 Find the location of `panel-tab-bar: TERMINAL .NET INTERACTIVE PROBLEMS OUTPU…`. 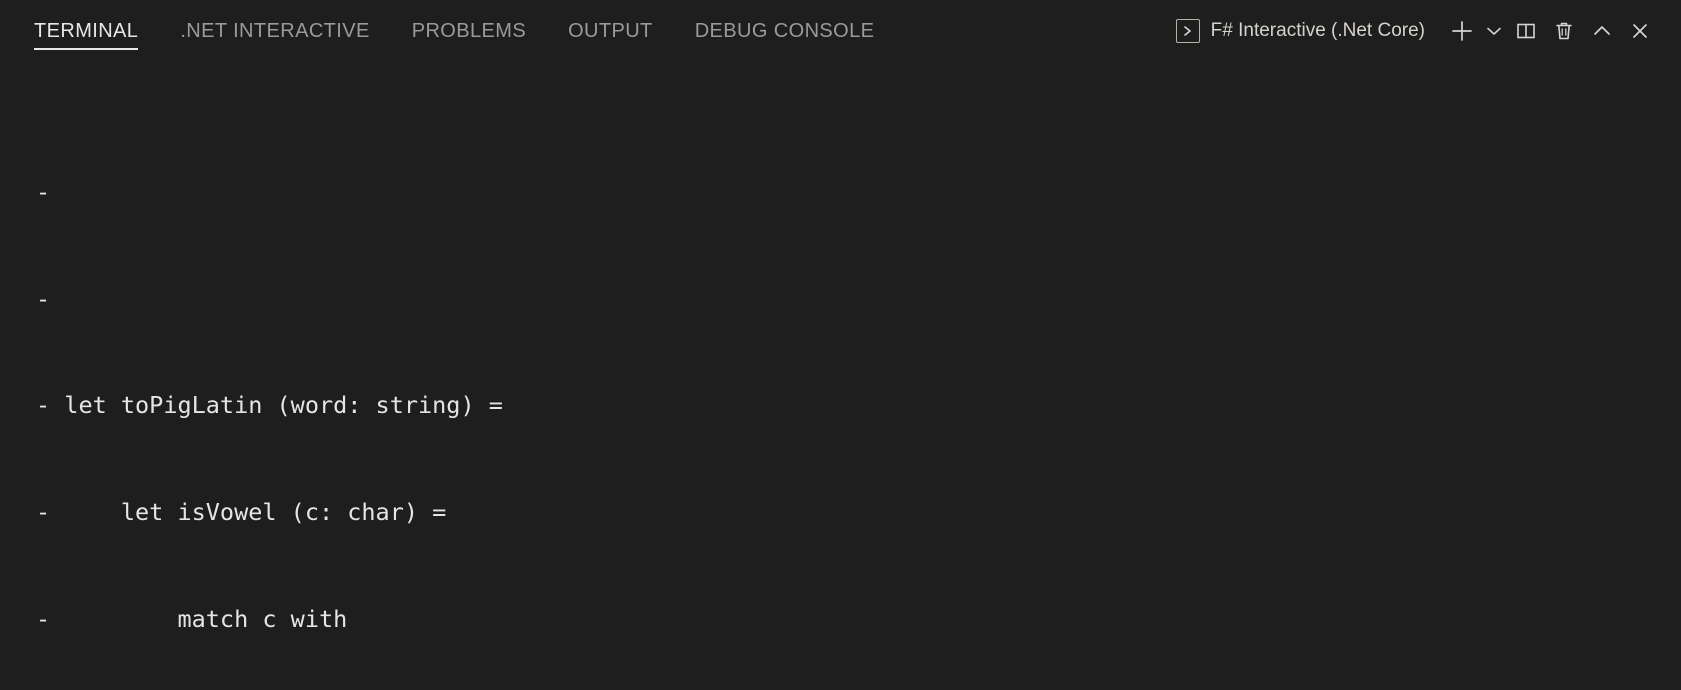

panel-tab-bar: TERMINAL .NET INTERACTIVE PROBLEMS OUTPU… is located at coordinates (437, 31).